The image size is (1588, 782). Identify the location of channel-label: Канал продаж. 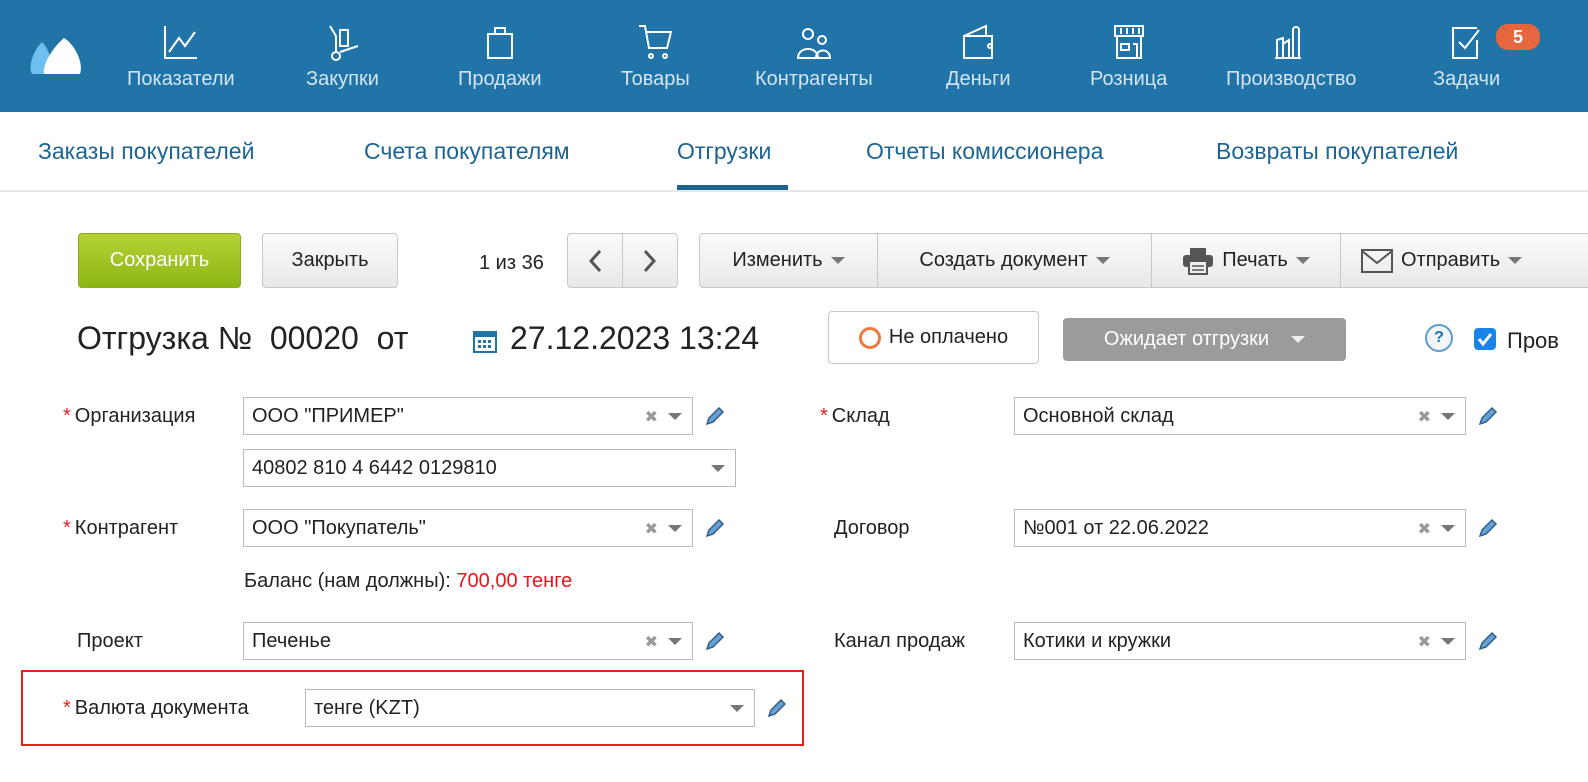
(899, 641).